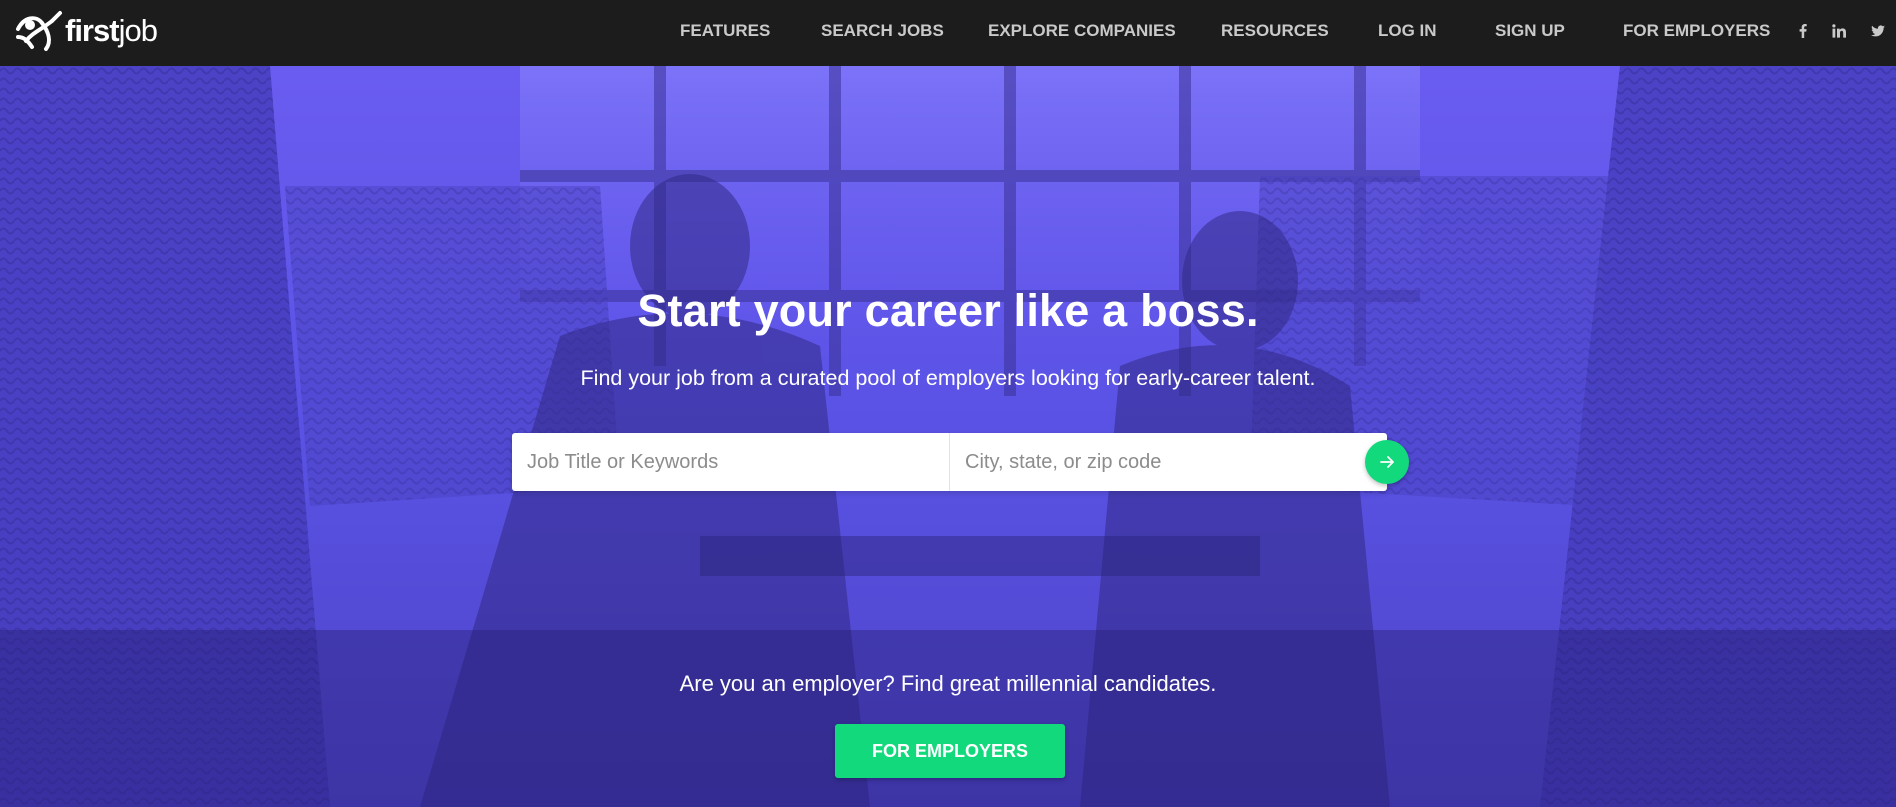 This screenshot has height=807, width=1896. I want to click on nav-search-jobs: SEARCH JOBS, so click(882, 33).